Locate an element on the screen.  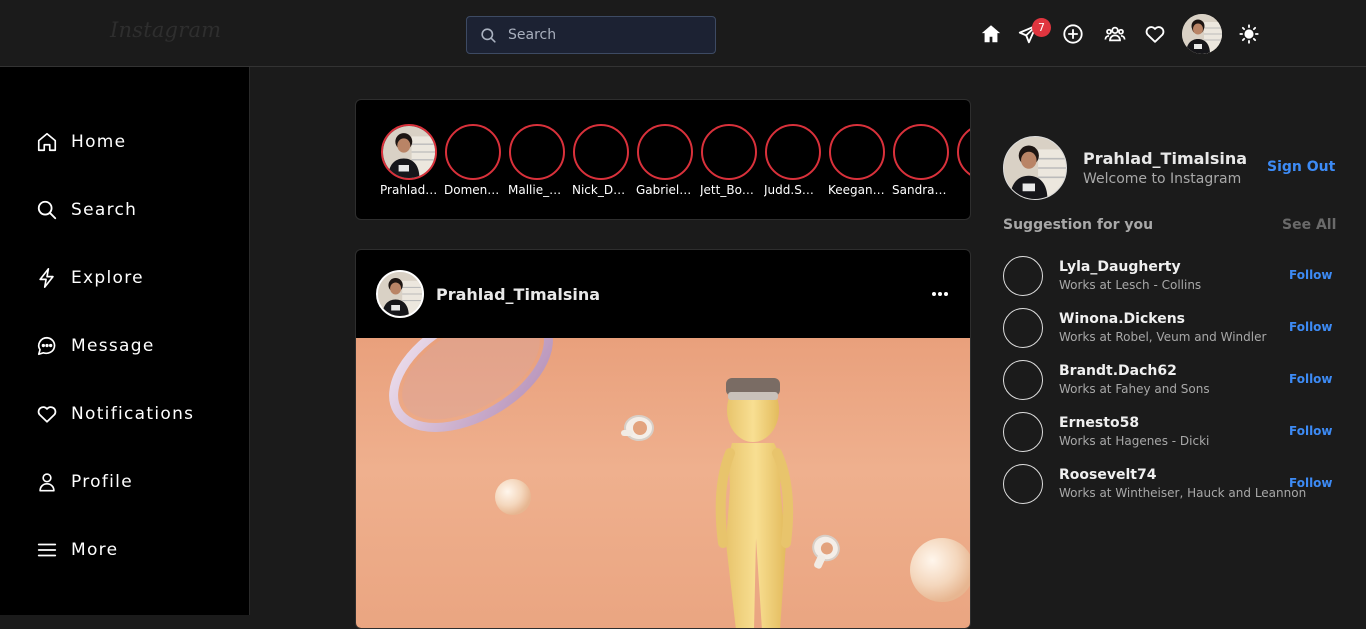
sidebar-item-more: More is located at coordinates (77, 550).